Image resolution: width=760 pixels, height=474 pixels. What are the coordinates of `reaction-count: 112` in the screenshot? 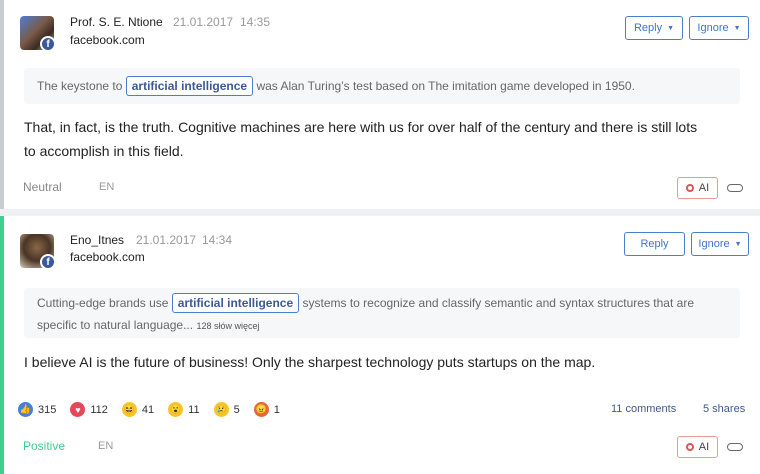 It's located at (99, 409).